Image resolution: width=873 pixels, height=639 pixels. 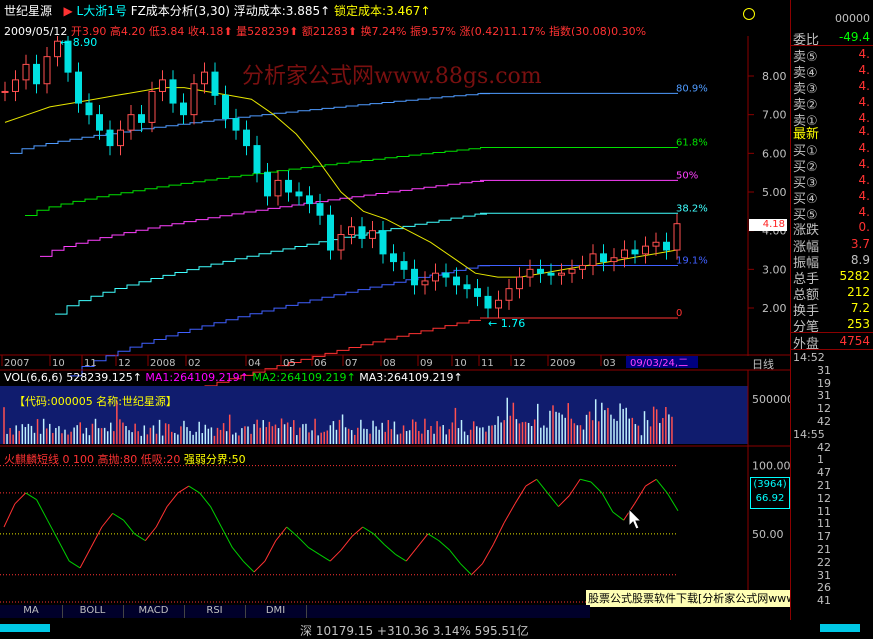 I want to click on status-index-text: 深 10179.15 +310.36 3.14% 595.51亿, so click(x=414, y=631).